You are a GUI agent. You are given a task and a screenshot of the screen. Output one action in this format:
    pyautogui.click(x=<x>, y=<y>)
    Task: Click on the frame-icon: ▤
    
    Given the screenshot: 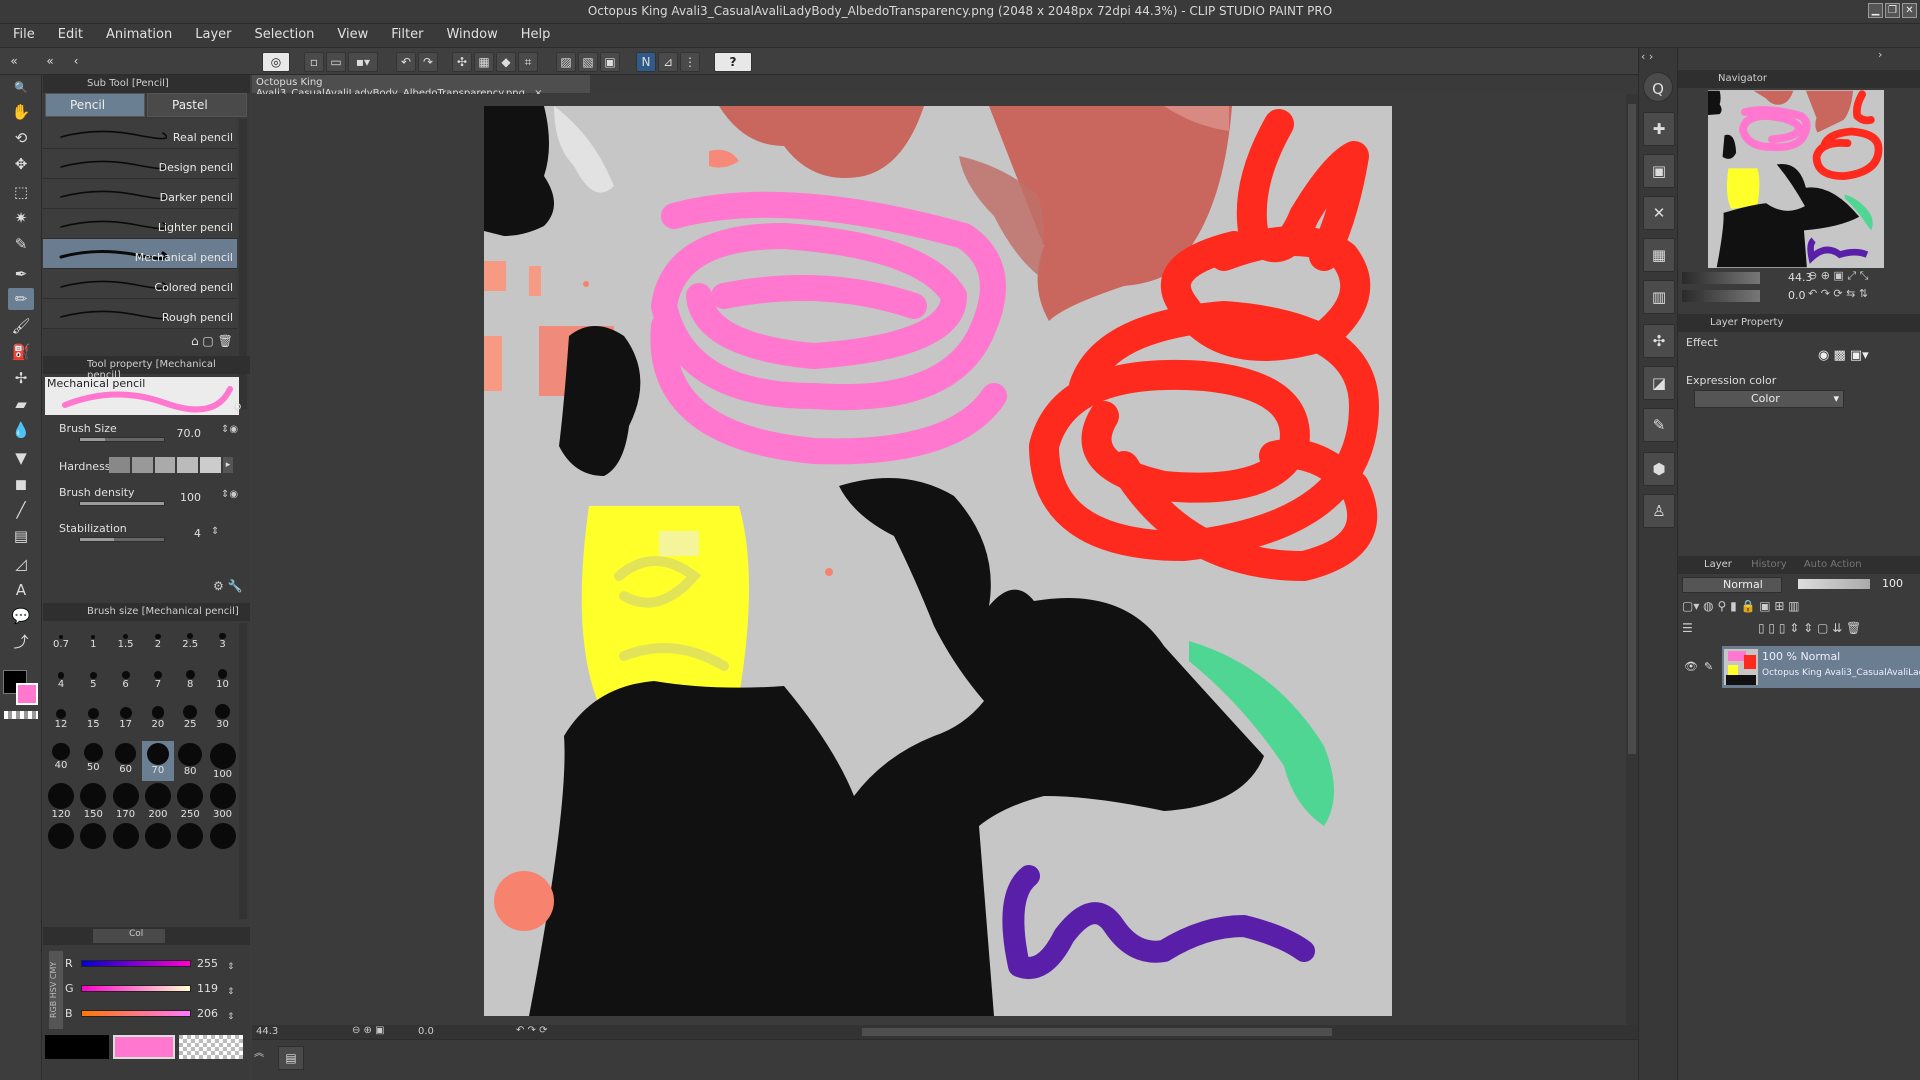 What is the action you would take?
    pyautogui.click(x=21, y=536)
    